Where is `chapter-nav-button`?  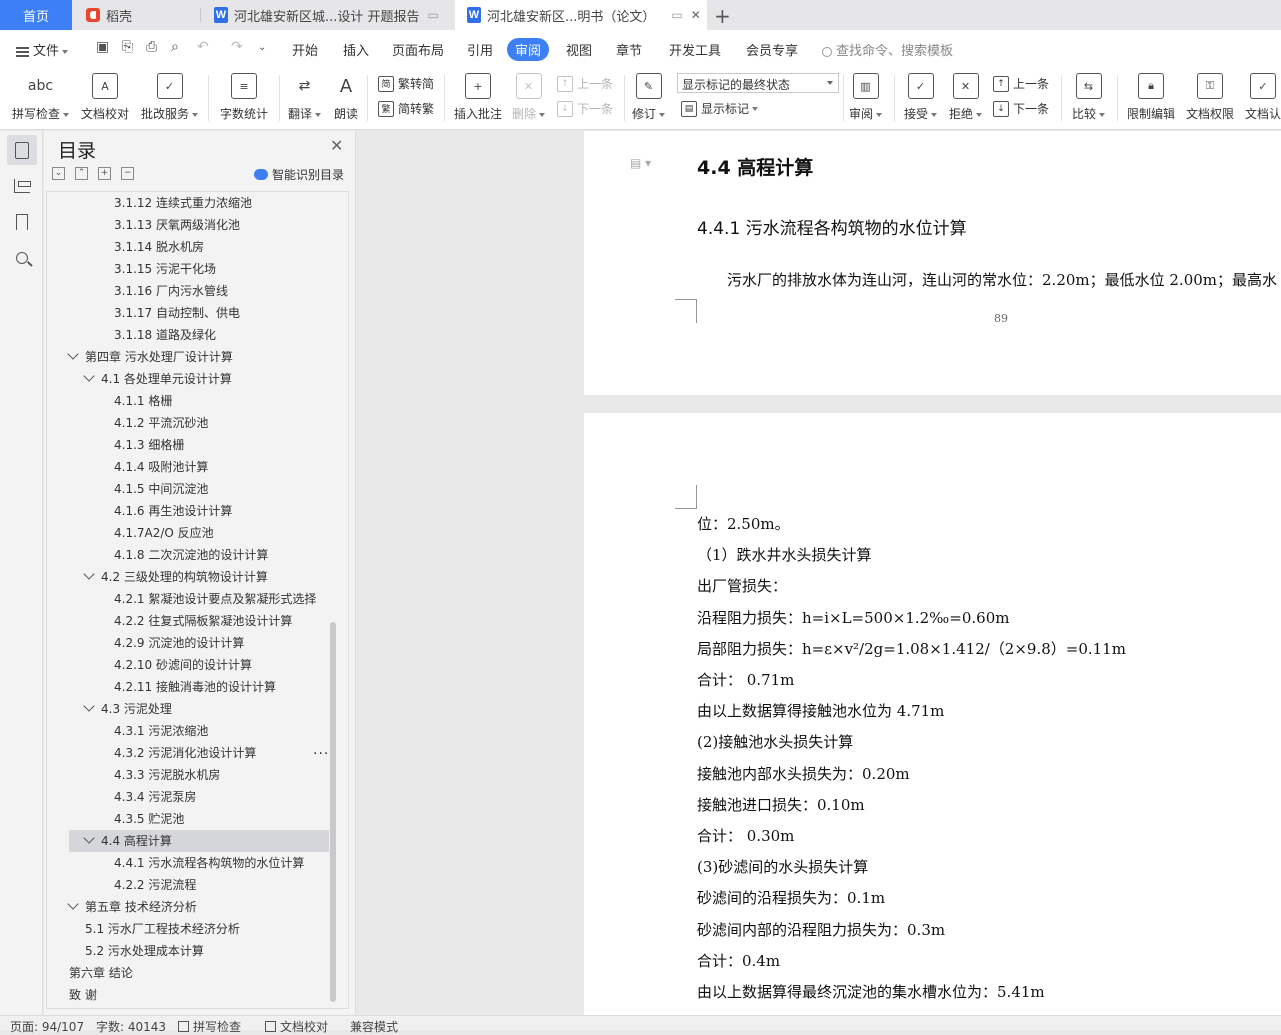 chapter-nav-button is located at coordinates (22, 186).